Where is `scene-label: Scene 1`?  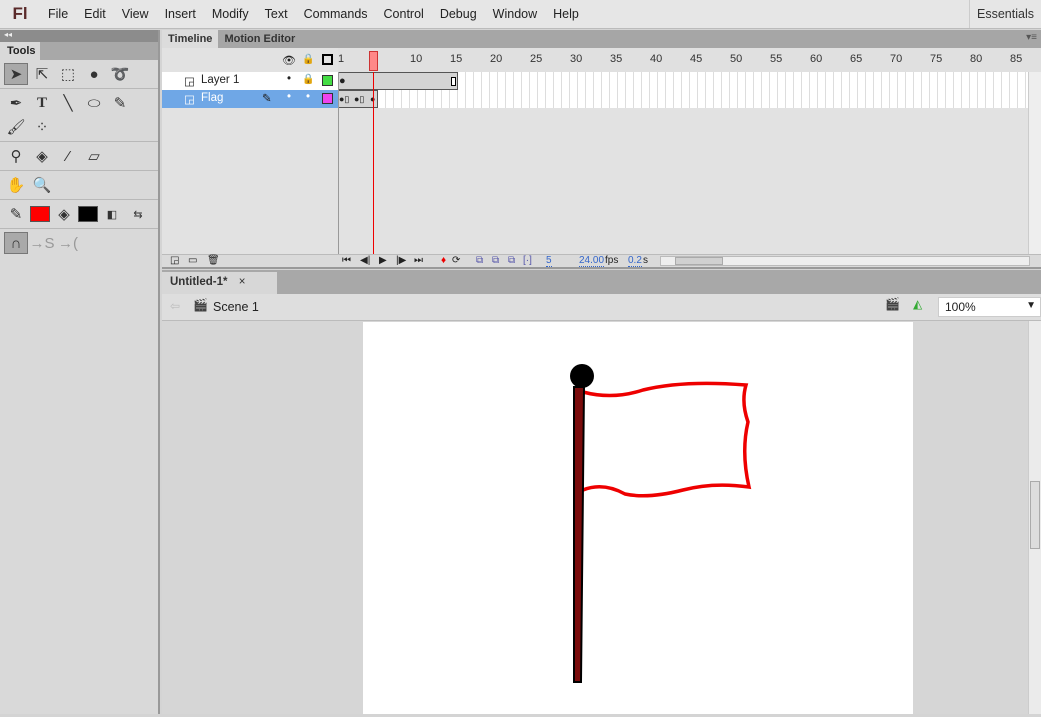
scene-label: Scene 1 is located at coordinates (236, 307).